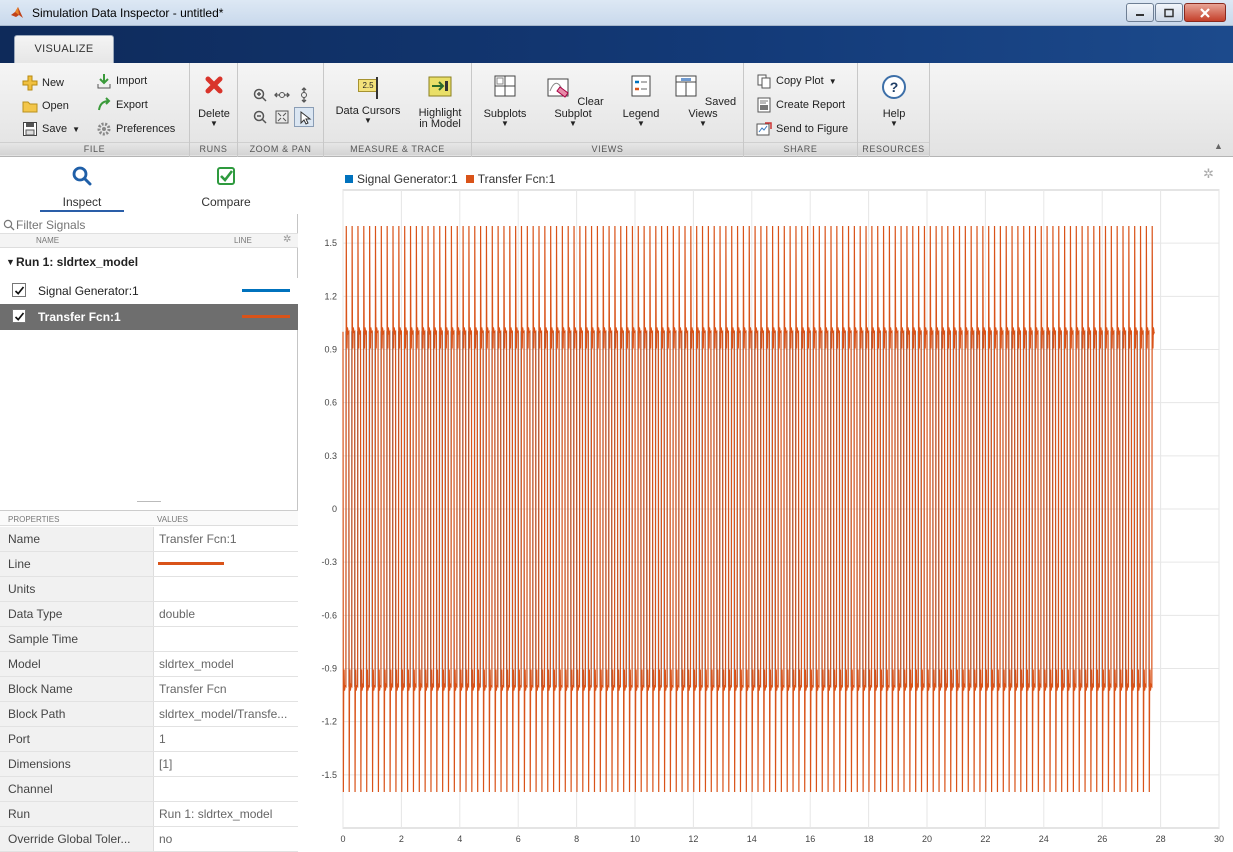 The image size is (1233, 852). I want to click on cursor-value-badge: 2.5, so click(368, 85).